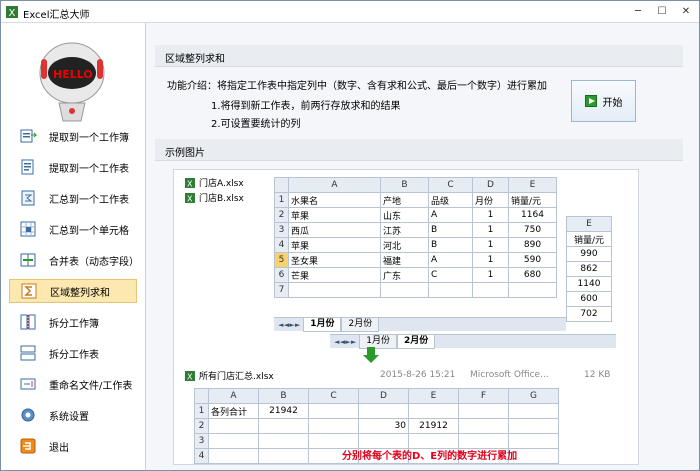 The width and height of the screenshot is (700, 471). I want to click on exit-icon, so click(28, 446).